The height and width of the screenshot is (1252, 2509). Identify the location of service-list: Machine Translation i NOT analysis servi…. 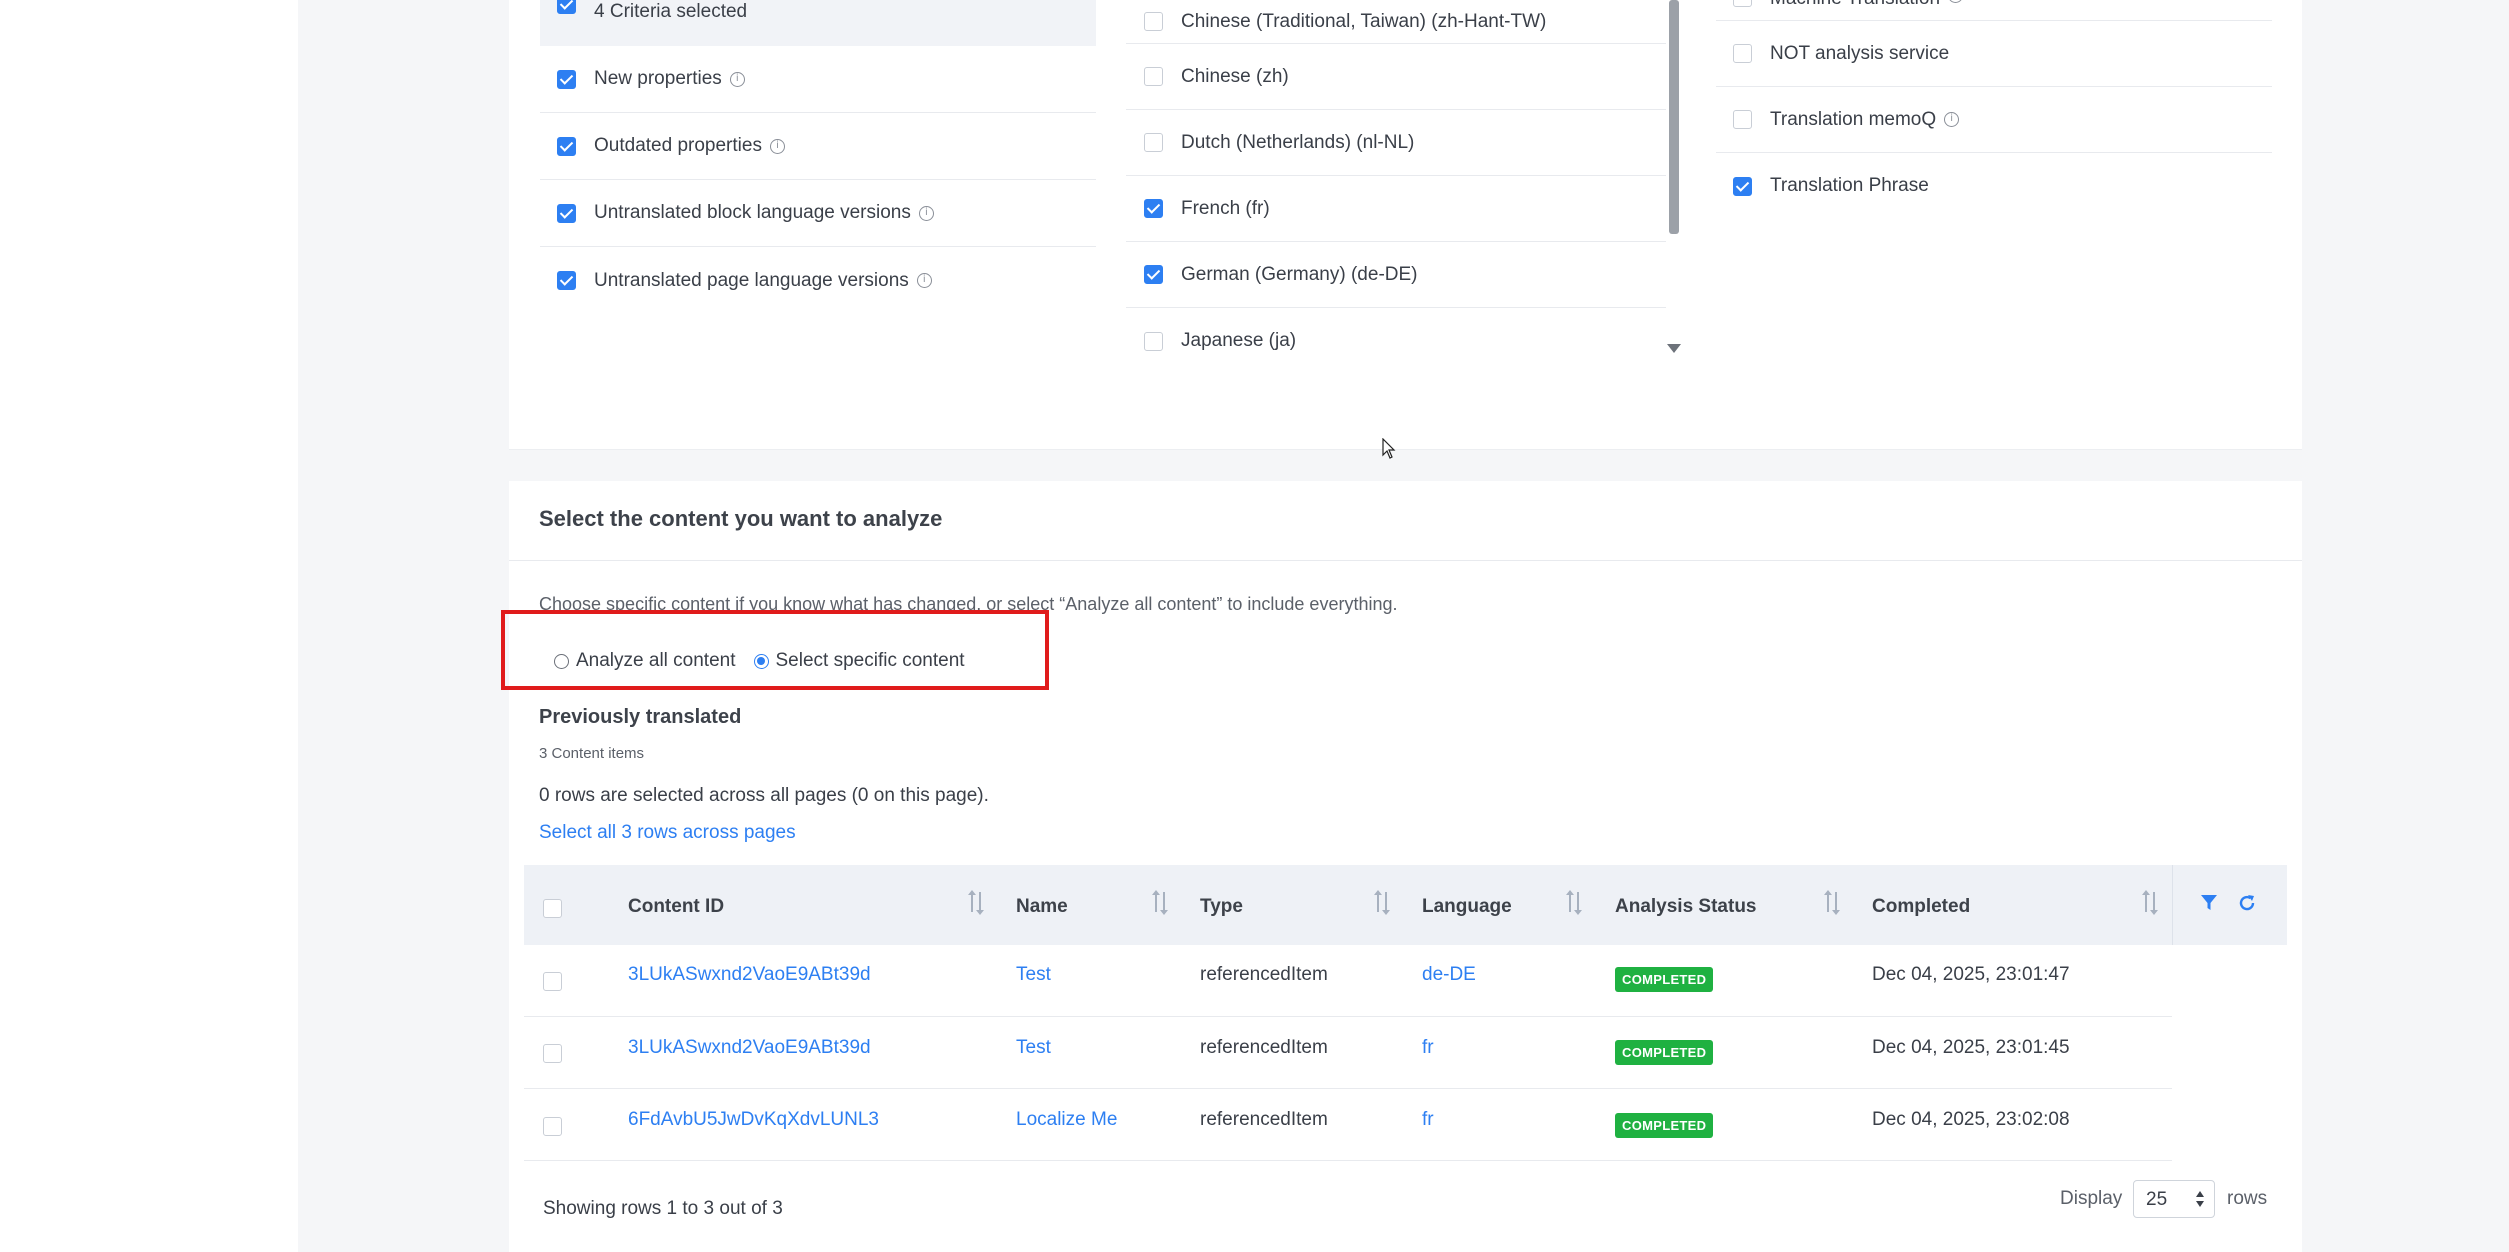
(1994, 109).